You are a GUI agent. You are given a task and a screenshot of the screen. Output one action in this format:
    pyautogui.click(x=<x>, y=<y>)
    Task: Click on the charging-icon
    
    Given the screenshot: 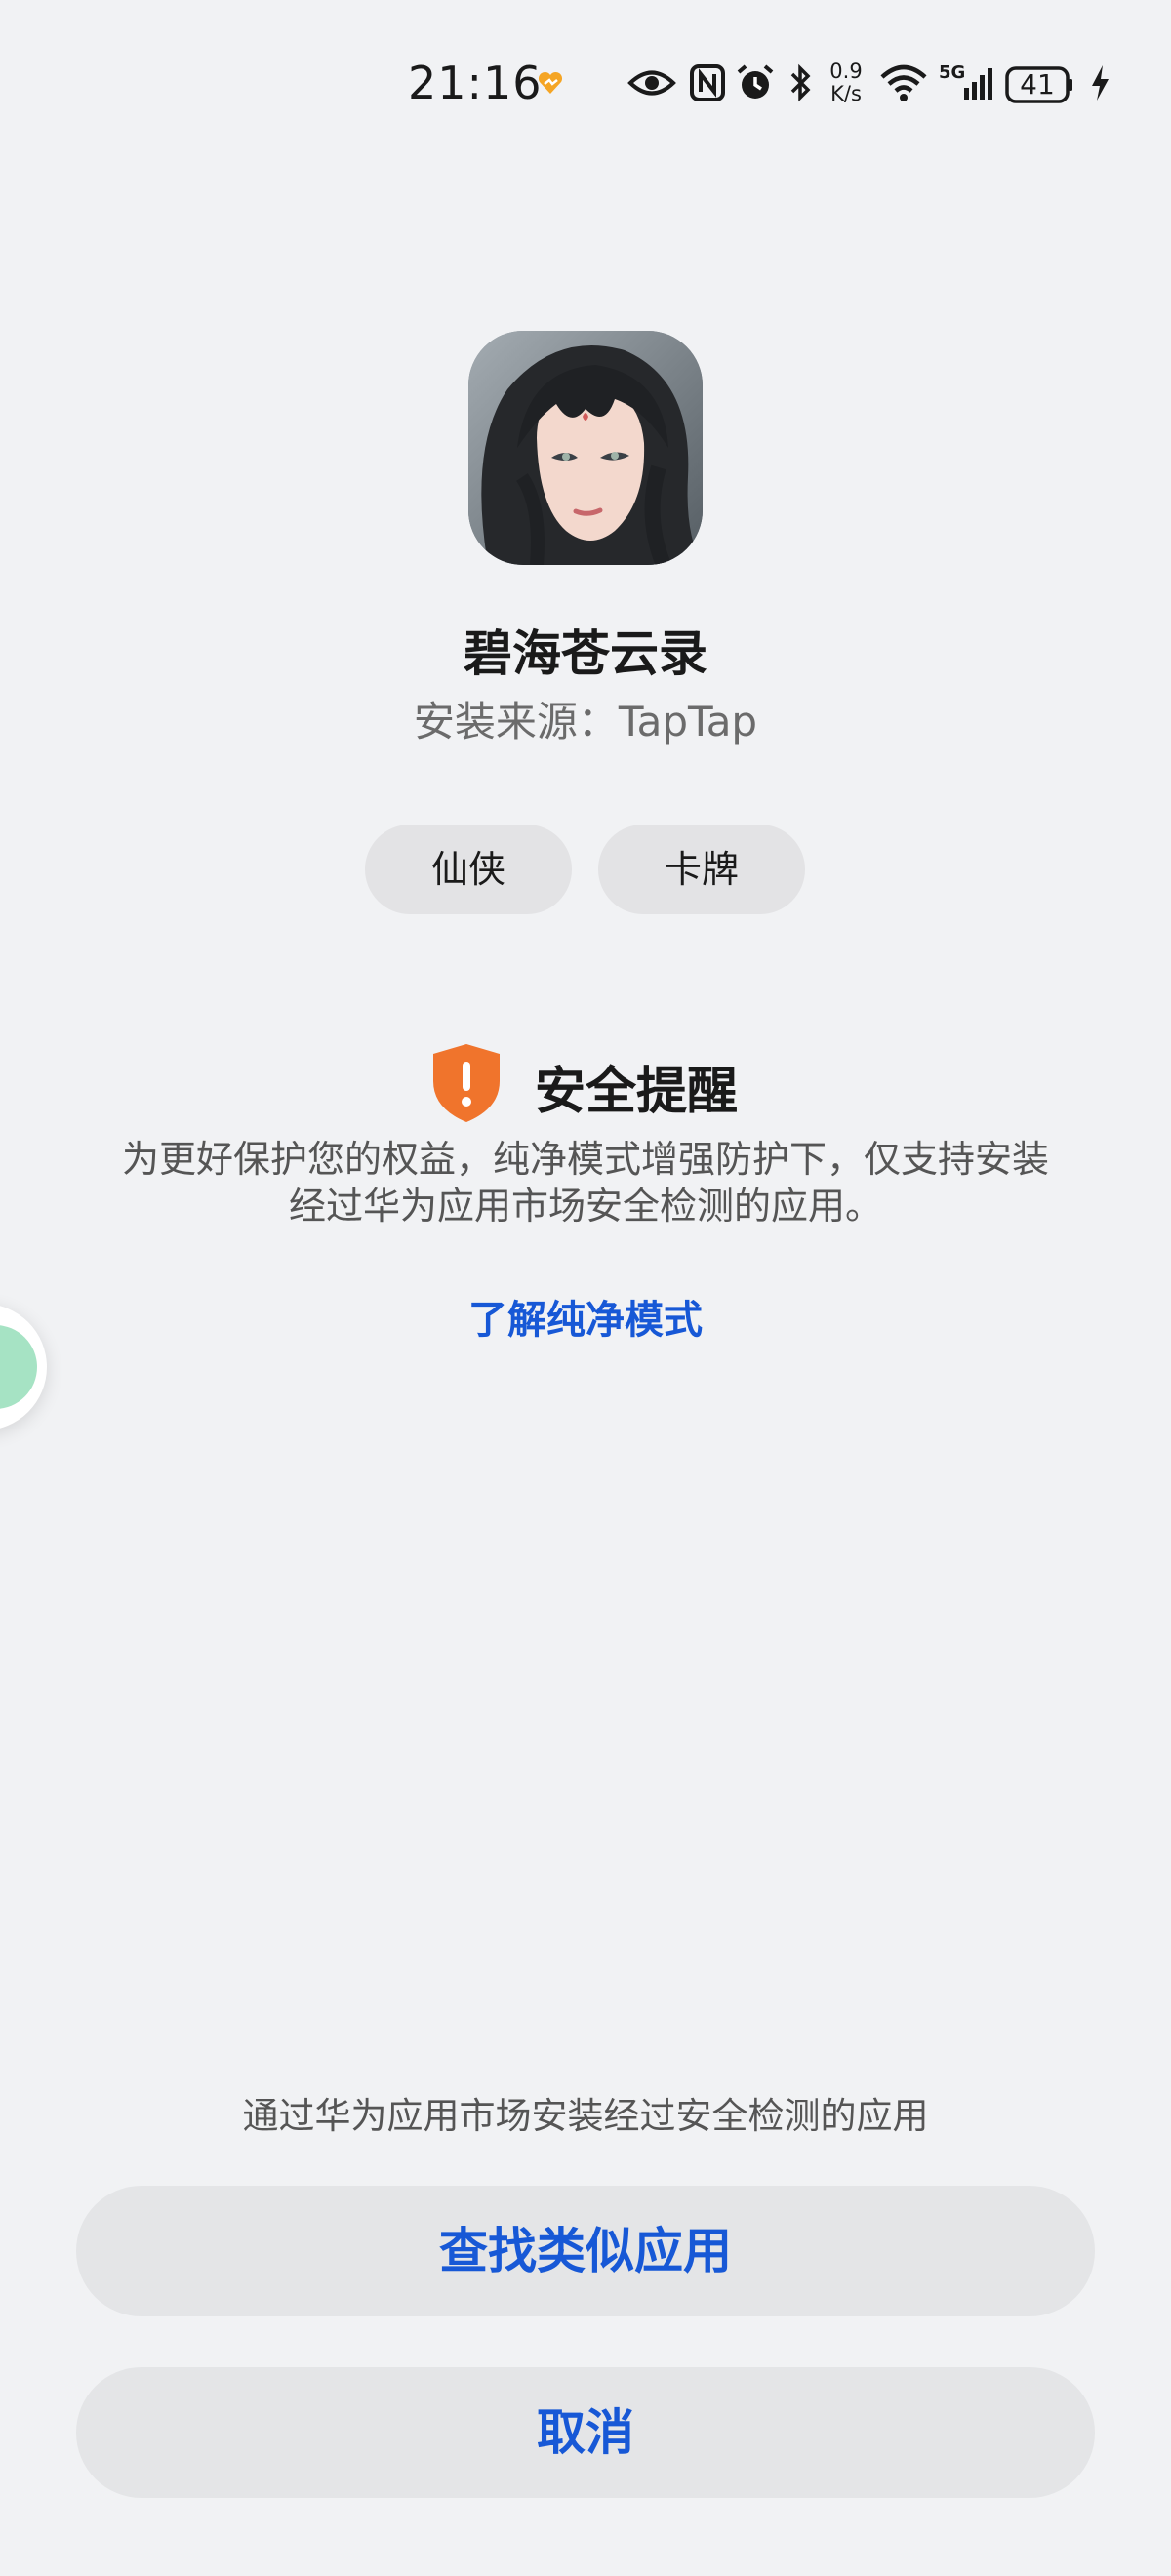 What is the action you would take?
    pyautogui.click(x=1099, y=82)
    